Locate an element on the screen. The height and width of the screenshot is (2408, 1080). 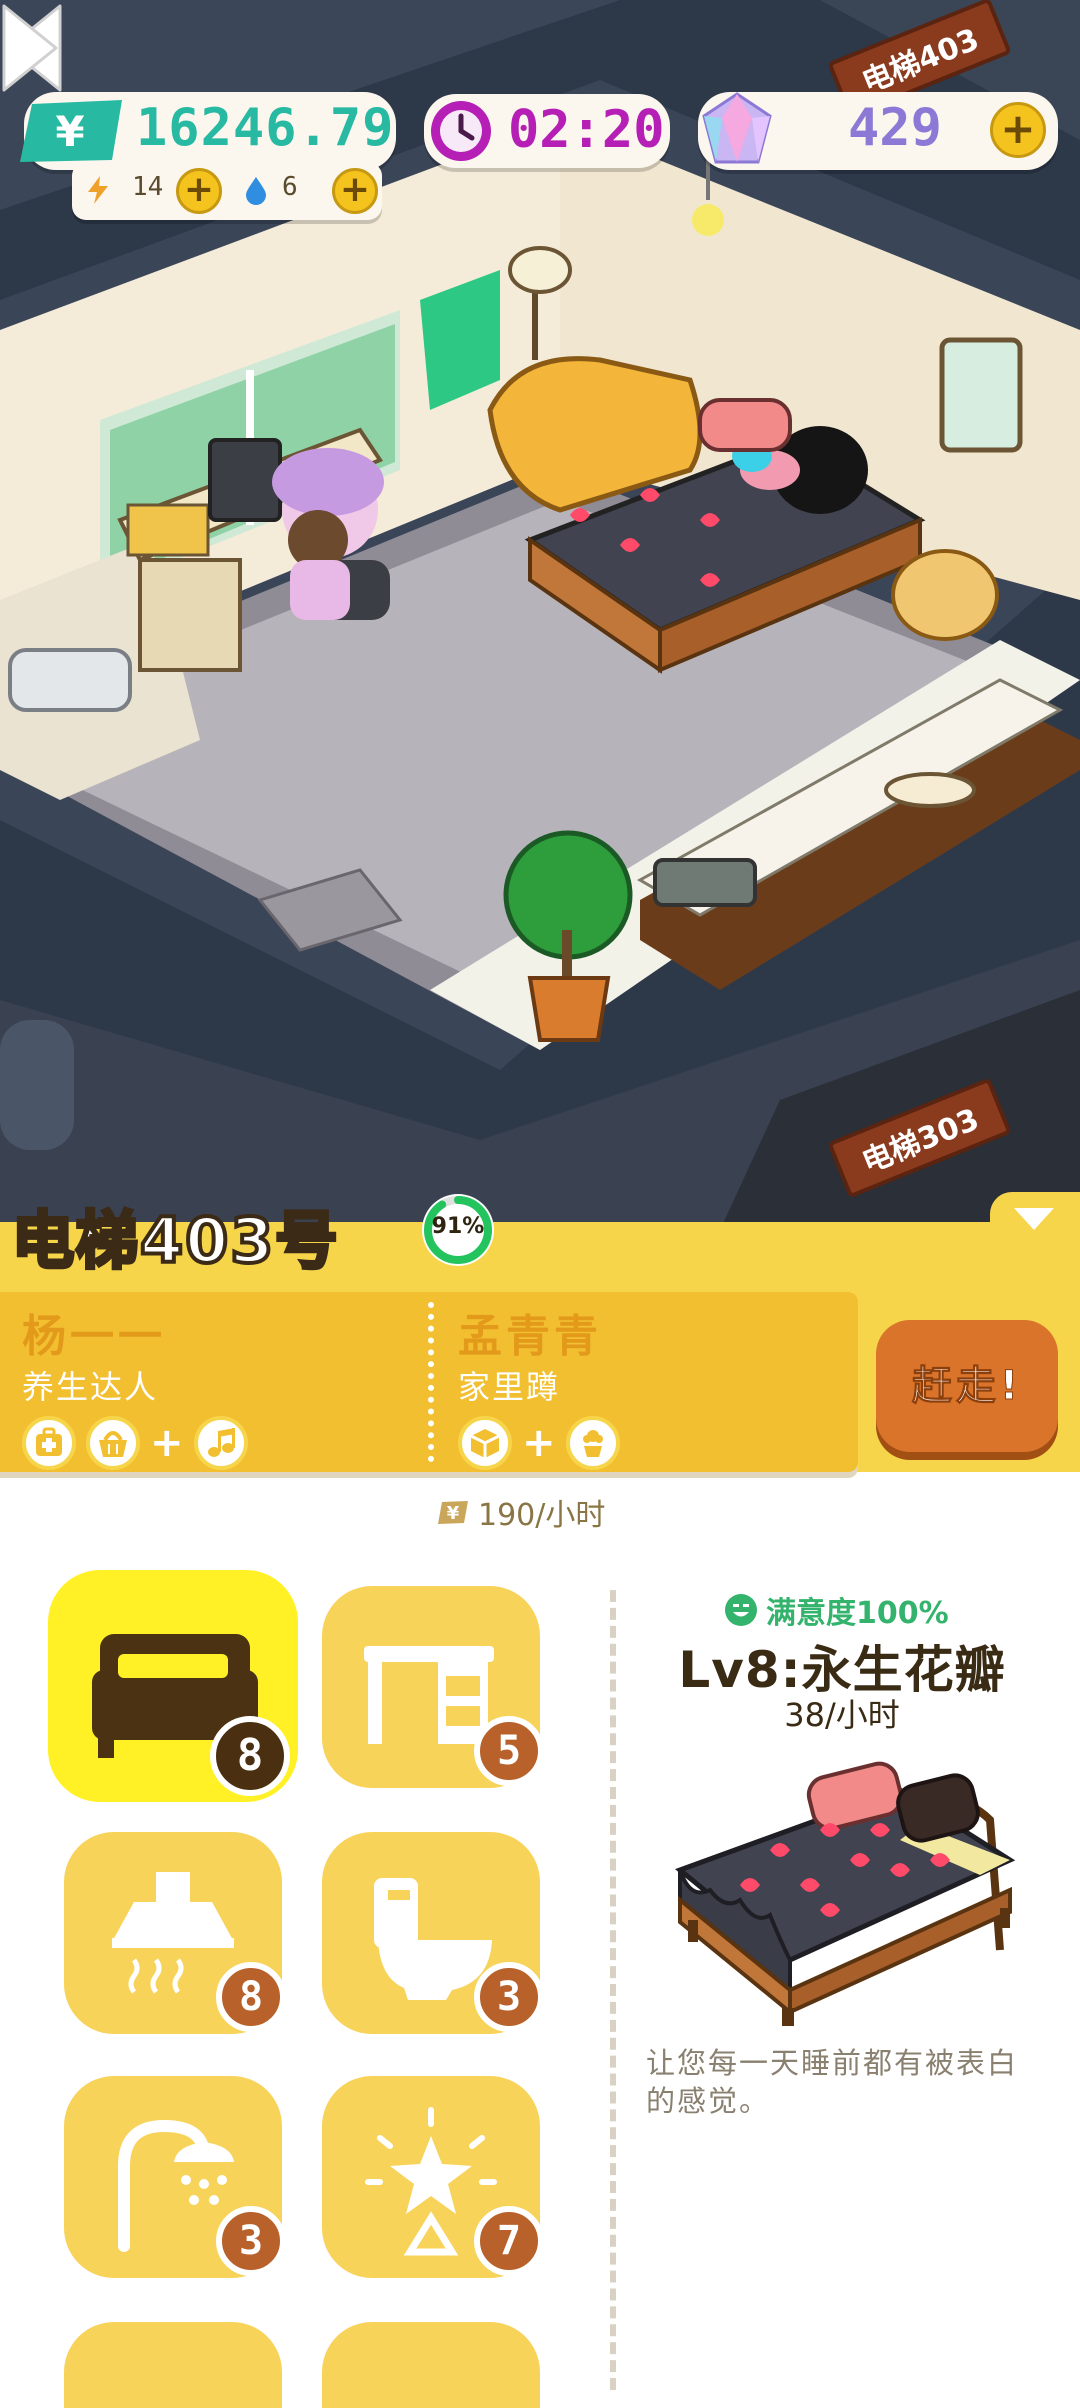
item-rate: 38/小时 is located at coordinates (842, 1715).